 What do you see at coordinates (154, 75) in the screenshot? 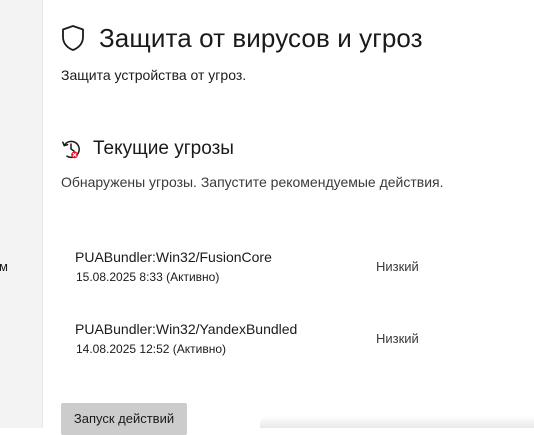
I see `page-subtitle: Защита устройства от угроз.` at bounding box center [154, 75].